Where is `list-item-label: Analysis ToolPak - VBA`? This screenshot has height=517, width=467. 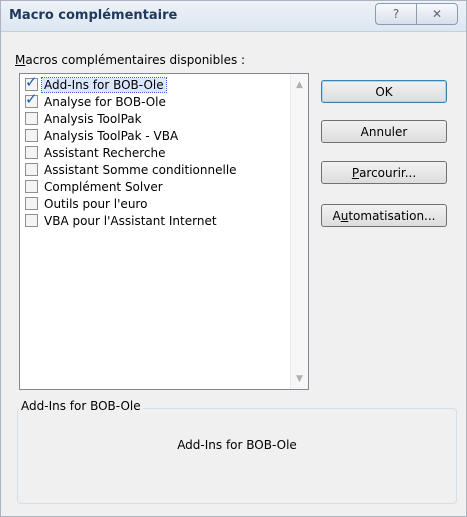 list-item-label: Analysis ToolPak - VBA is located at coordinates (111, 135).